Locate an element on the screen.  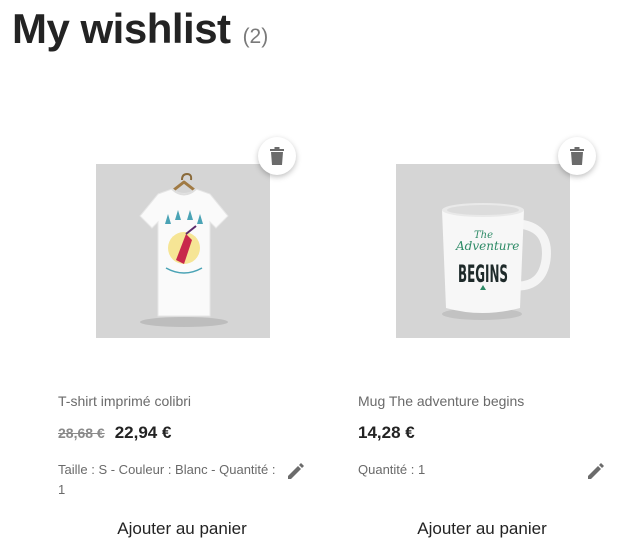
product-image is located at coordinates (183, 251).